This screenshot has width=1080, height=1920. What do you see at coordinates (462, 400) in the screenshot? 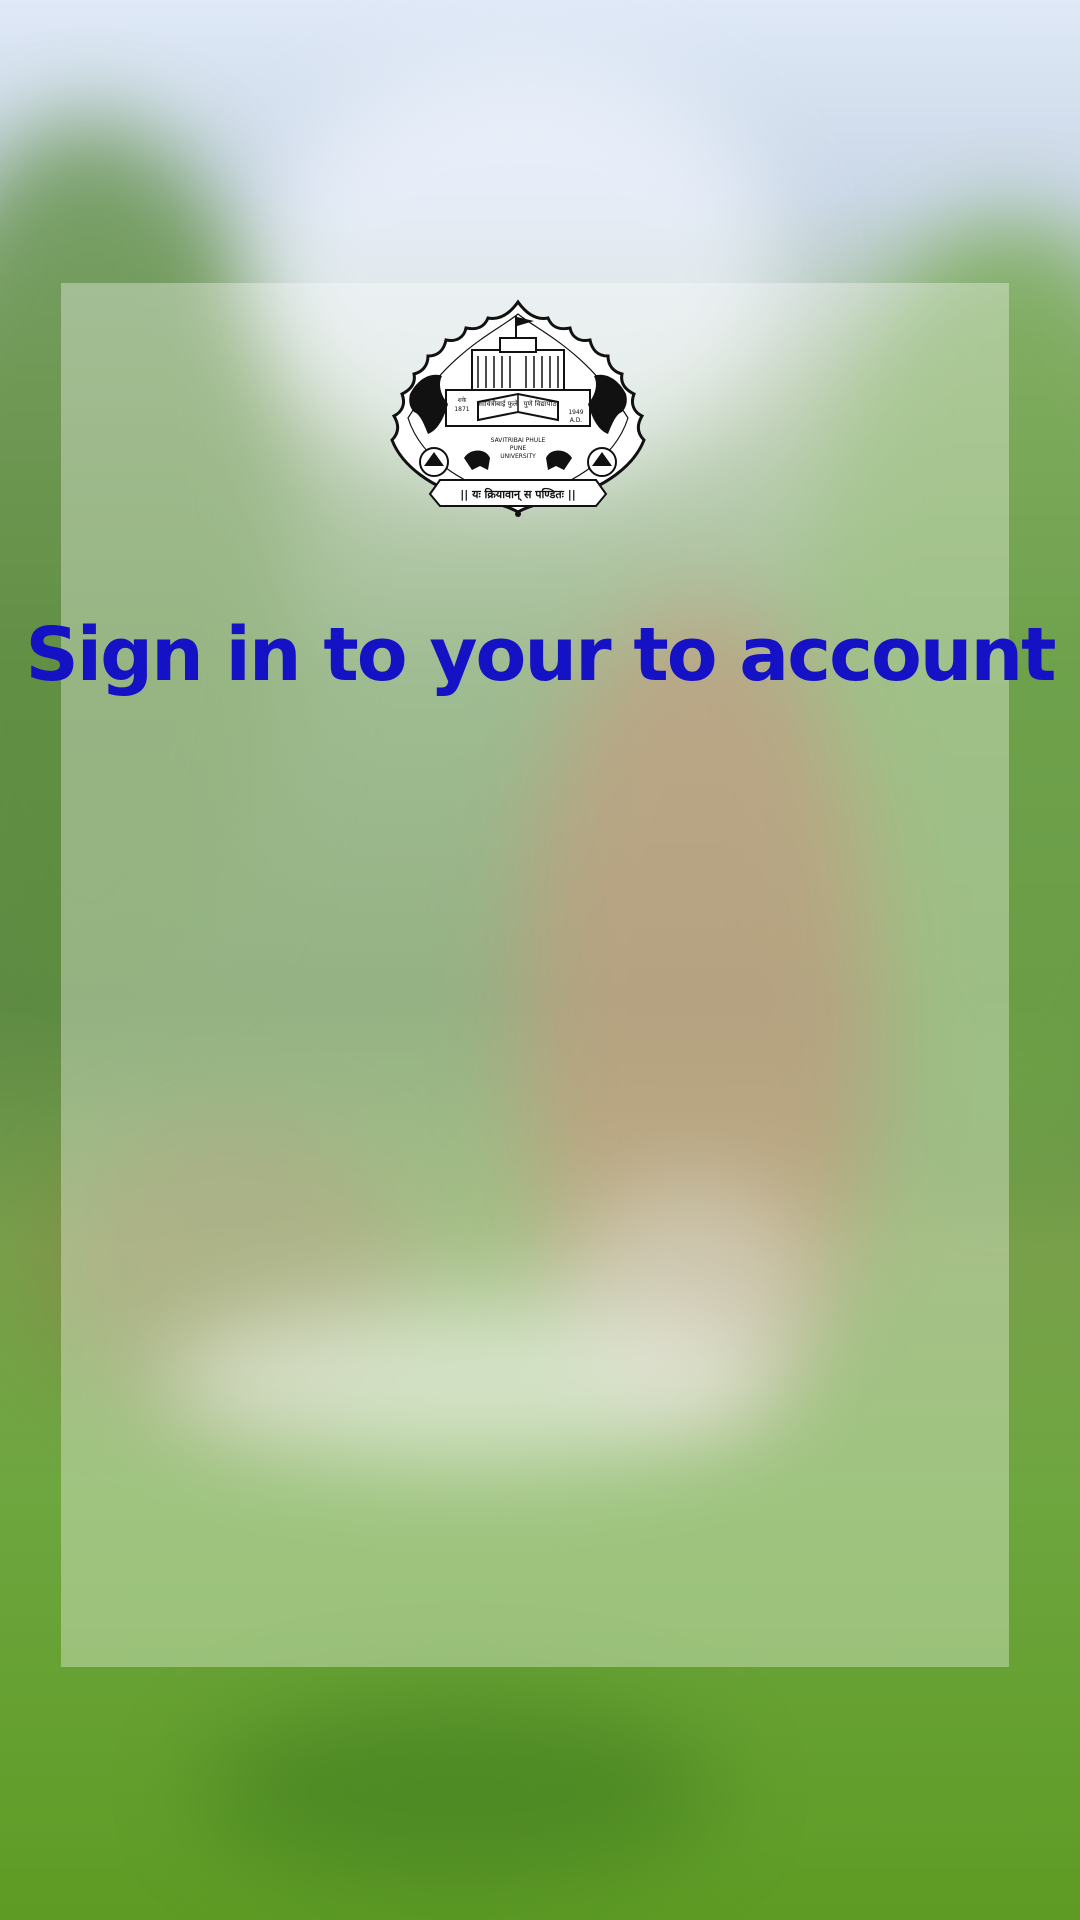
I see `svg-text: शके` at bounding box center [462, 400].